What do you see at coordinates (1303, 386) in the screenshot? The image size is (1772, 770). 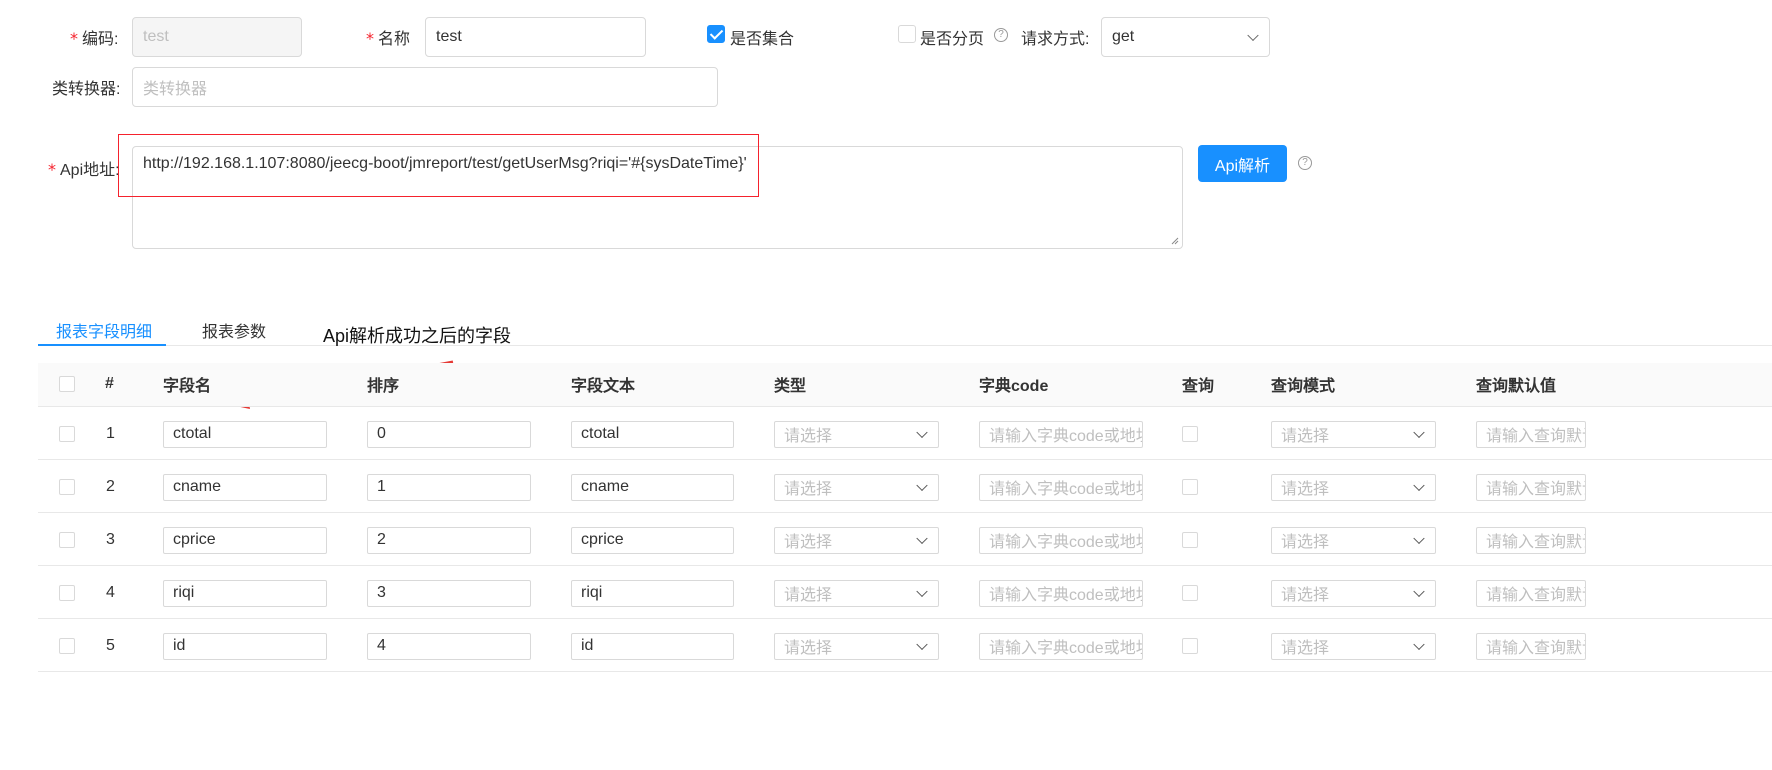 I see `col-query-mode: 查询模式` at bounding box center [1303, 386].